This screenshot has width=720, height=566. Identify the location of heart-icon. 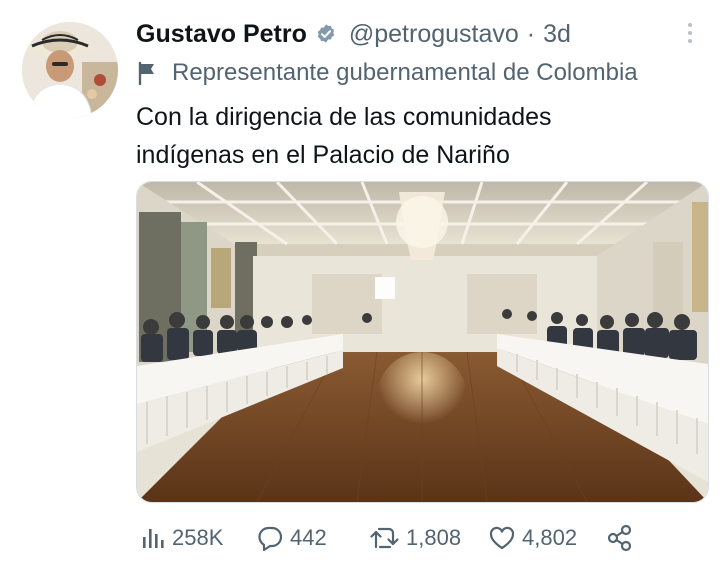
(502, 538).